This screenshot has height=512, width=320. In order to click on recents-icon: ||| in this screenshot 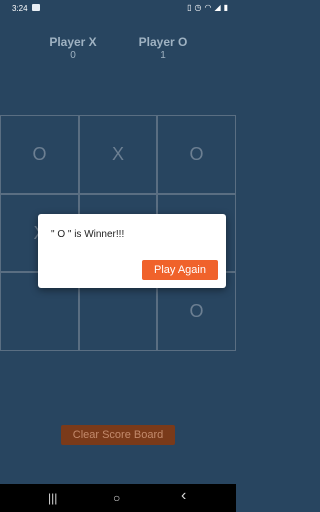, I will do `click(52, 498)`.